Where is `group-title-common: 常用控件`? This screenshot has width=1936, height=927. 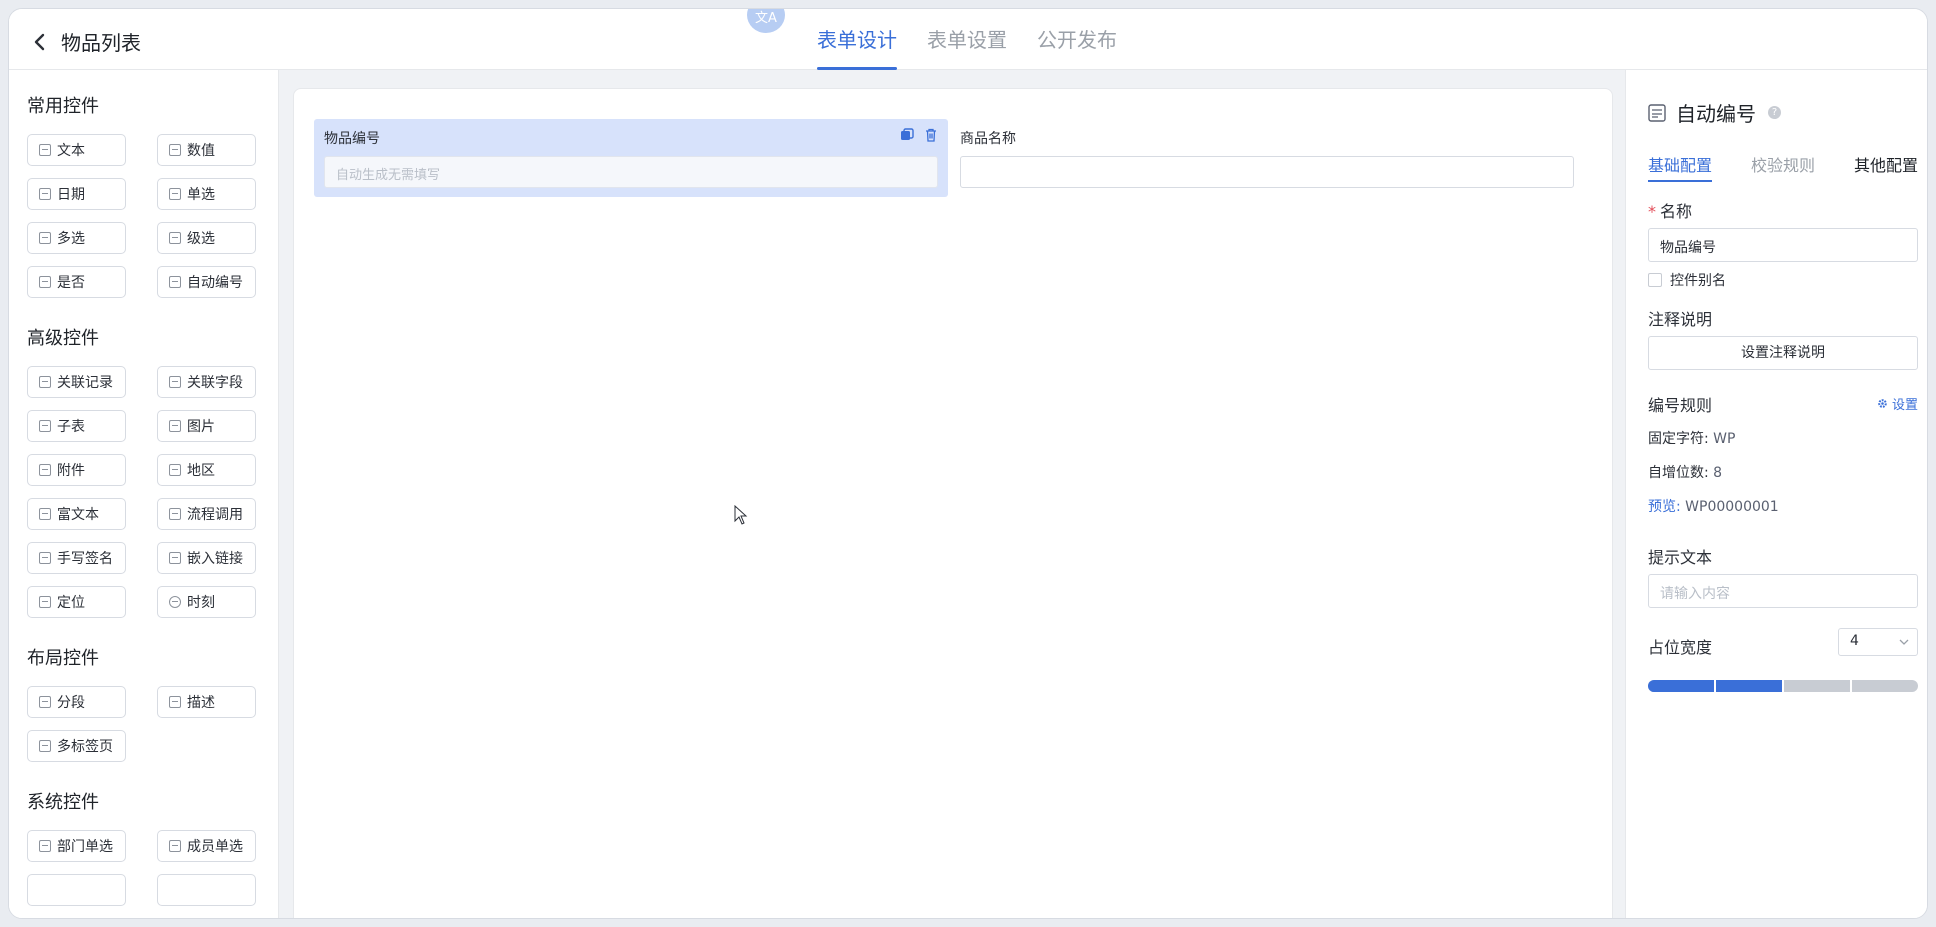
group-title-common: 常用控件 is located at coordinates (63, 106).